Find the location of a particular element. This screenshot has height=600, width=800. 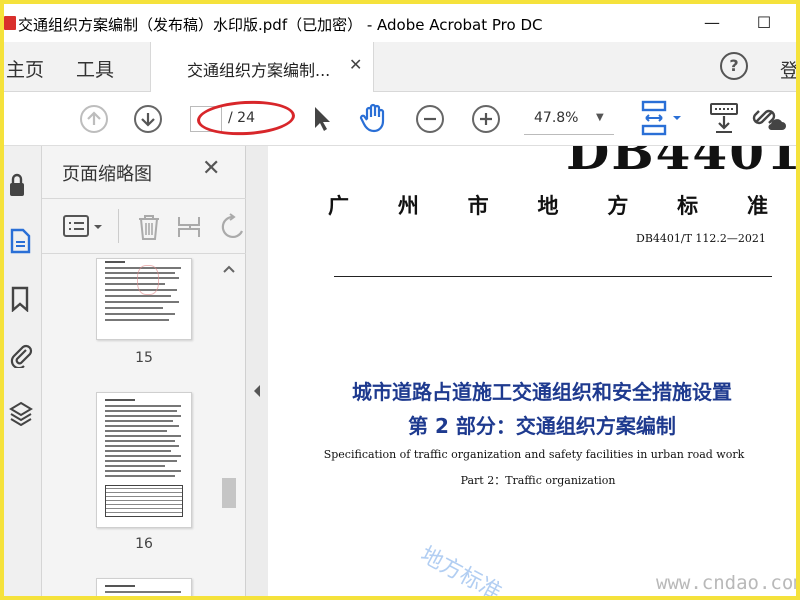

minus-icon is located at coordinates (430, 119).